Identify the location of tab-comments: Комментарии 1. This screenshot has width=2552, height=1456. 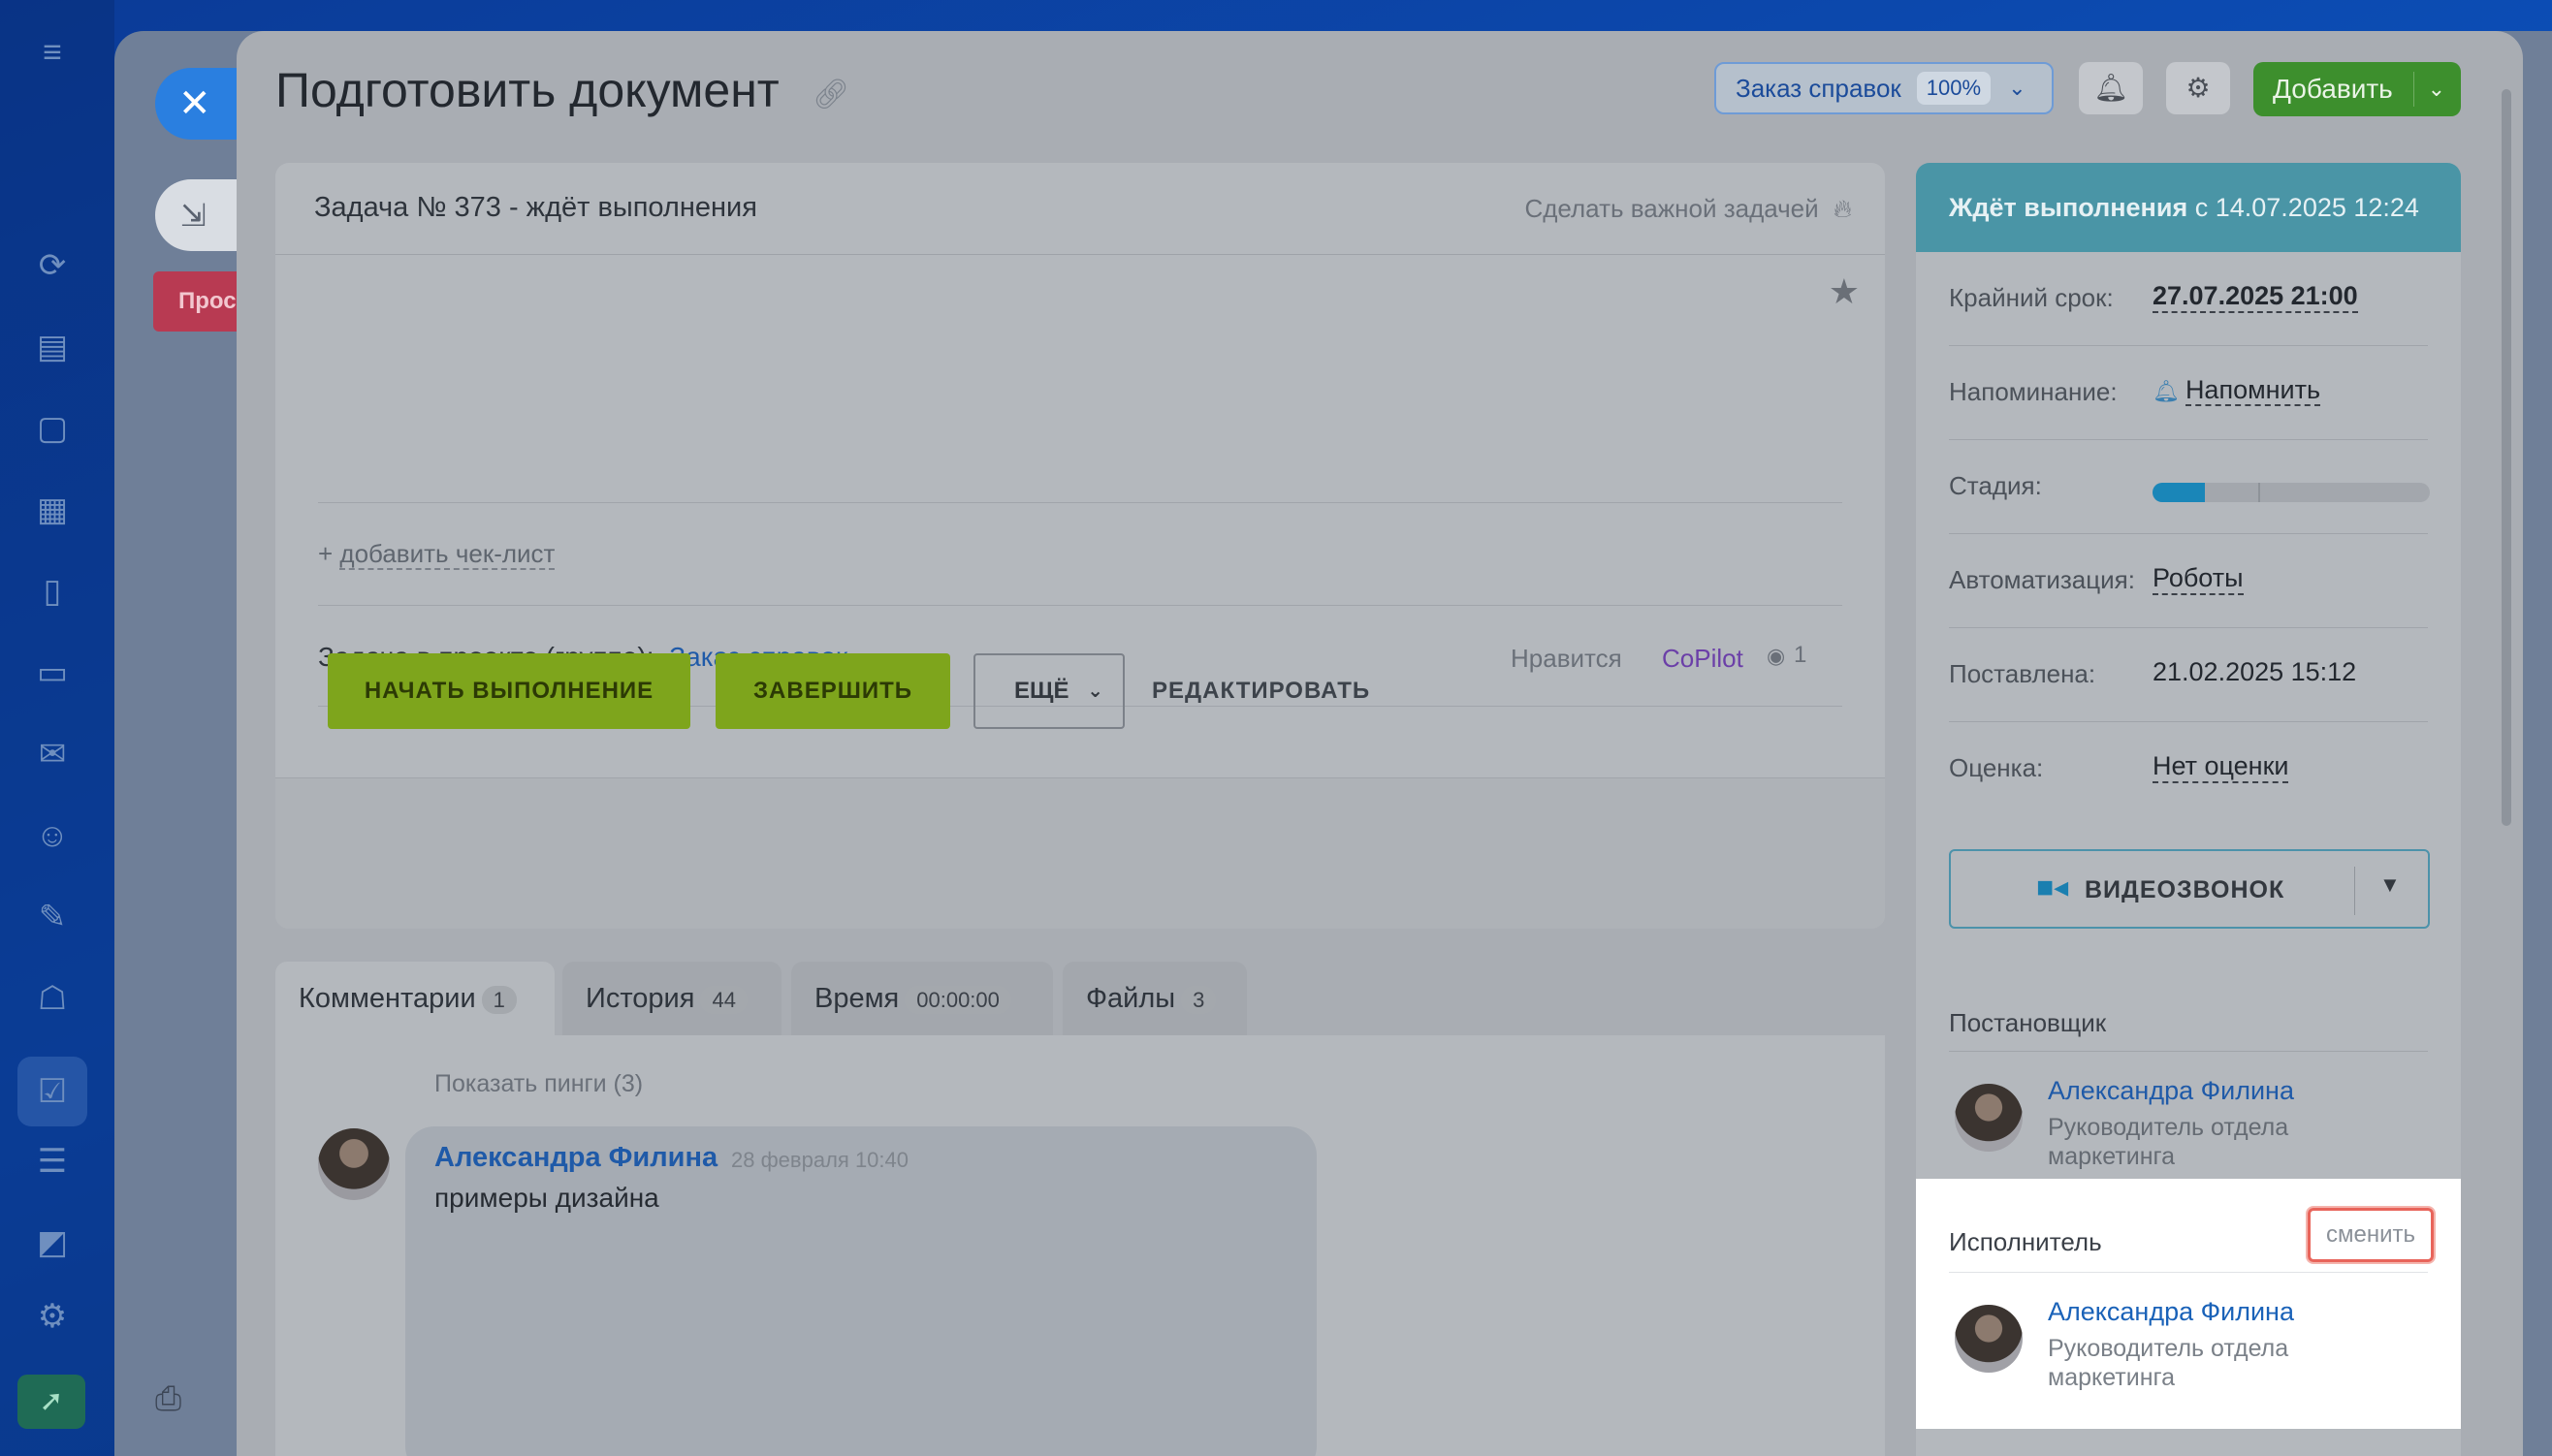
(415, 998).